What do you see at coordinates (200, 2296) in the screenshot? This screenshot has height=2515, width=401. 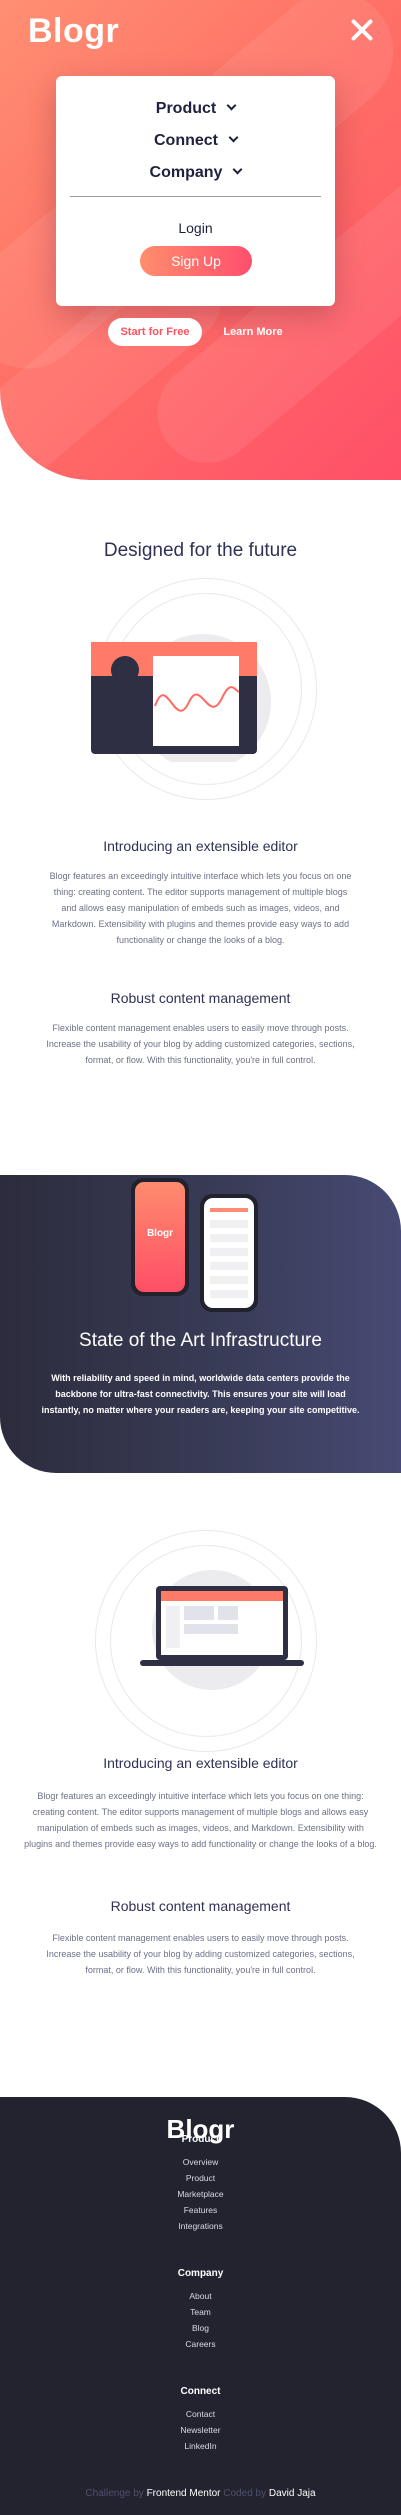 I see `footer-link-about: About` at bounding box center [200, 2296].